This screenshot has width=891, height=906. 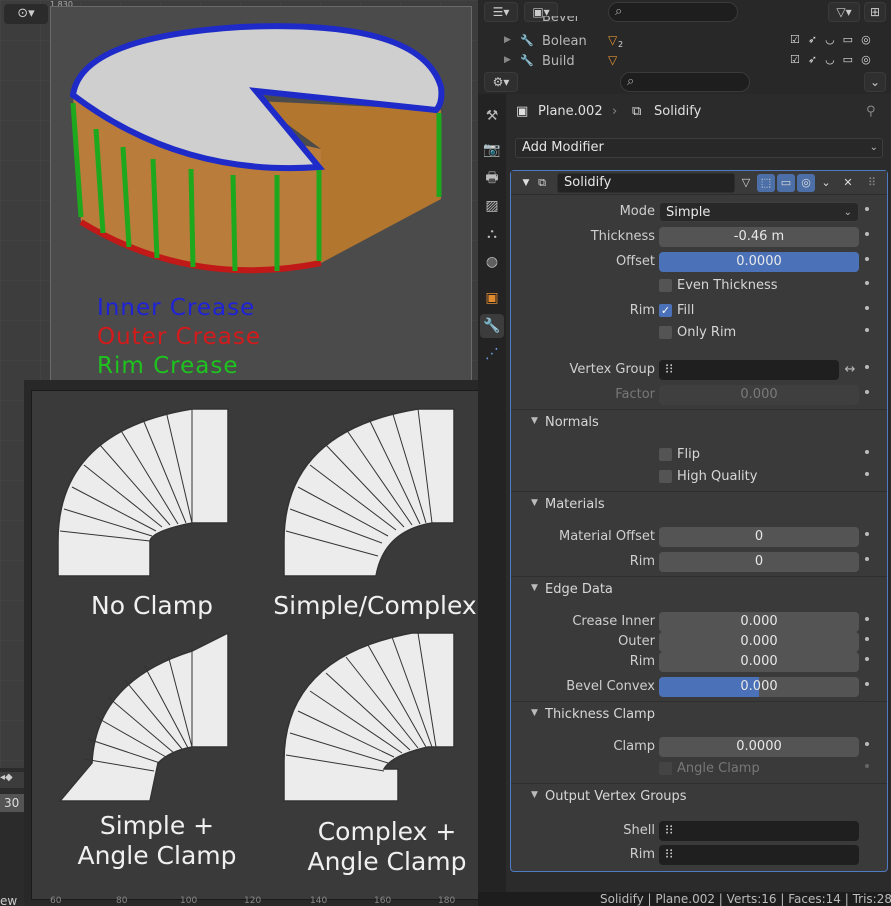 What do you see at coordinates (492, 150) in the screenshot?
I see `render-tab-icon: 📷` at bounding box center [492, 150].